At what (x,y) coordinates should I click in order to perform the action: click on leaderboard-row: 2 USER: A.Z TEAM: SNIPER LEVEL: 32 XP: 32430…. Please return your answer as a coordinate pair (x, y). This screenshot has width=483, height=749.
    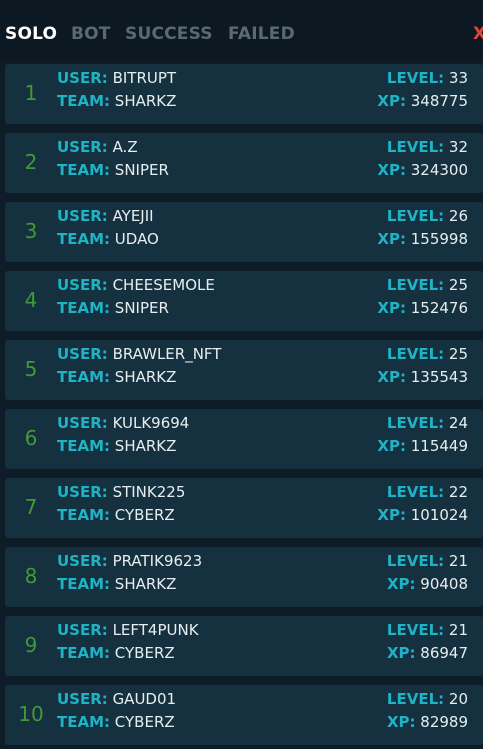
    Looking at the image, I should click on (244, 163).